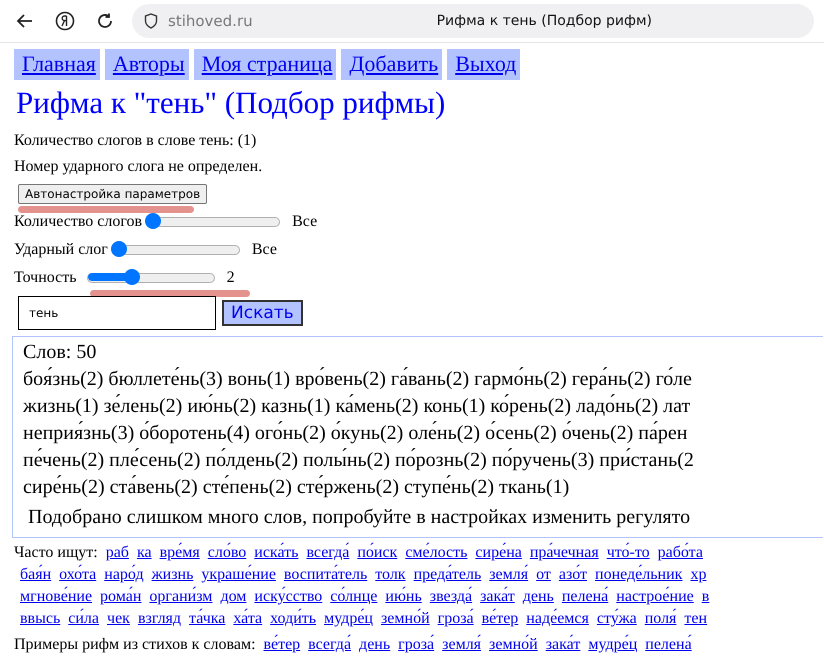  What do you see at coordinates (448, 575) in the screenshot?
I see `word-link: преда́тель` at bounding box center [448, 575].